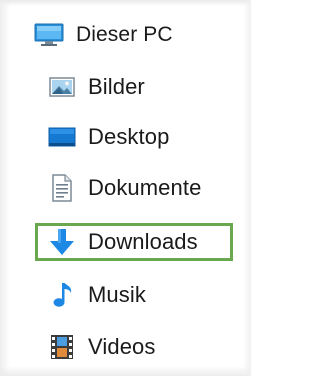 This screenshot has width=320, height=376. I want to click on tree-item-musik: Musik, so click(97, 295).